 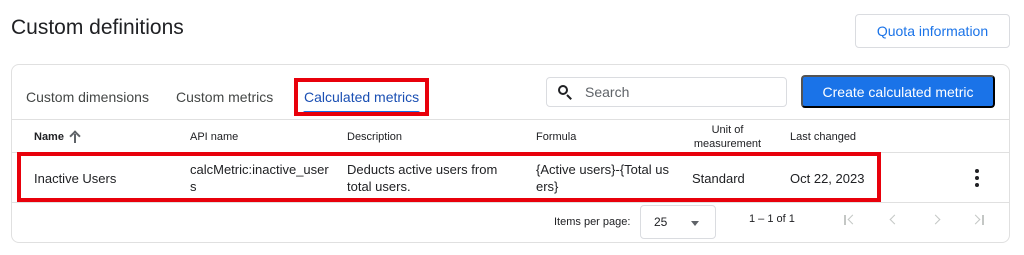 What do you see at coordinates (592, 222) in the screenshot?
I see `items-per-page-label: Items per page:` at bounding box center [592, 222].